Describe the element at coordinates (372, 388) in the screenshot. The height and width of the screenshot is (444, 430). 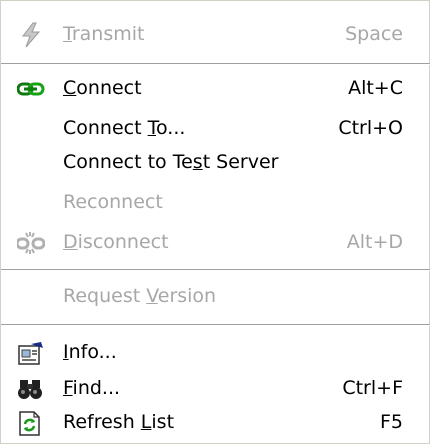
I see `menu-item-shortcut: Ctrl+F` at that location.